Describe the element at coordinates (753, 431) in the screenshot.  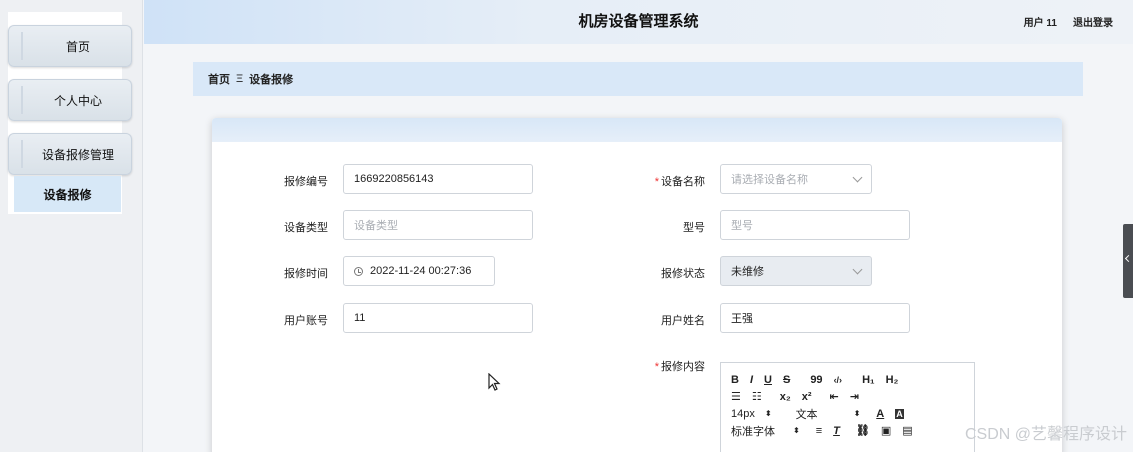
I see `font-family-select: 标准字体` at that location.